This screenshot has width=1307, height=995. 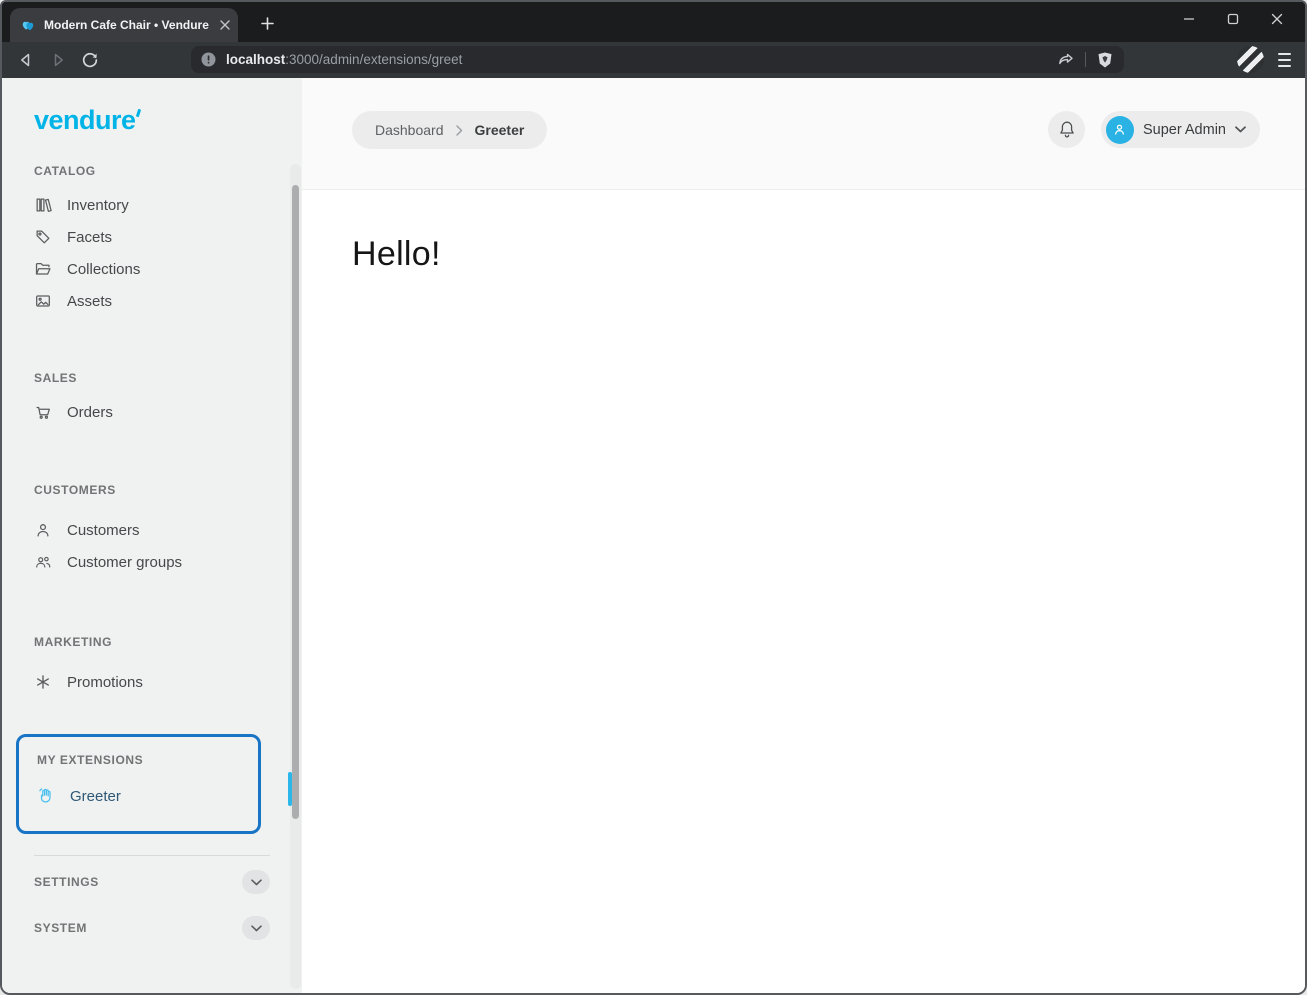 I want to click on tab-strip: Modern Cafe Chair • Vendure, so click(x=653, y=22).